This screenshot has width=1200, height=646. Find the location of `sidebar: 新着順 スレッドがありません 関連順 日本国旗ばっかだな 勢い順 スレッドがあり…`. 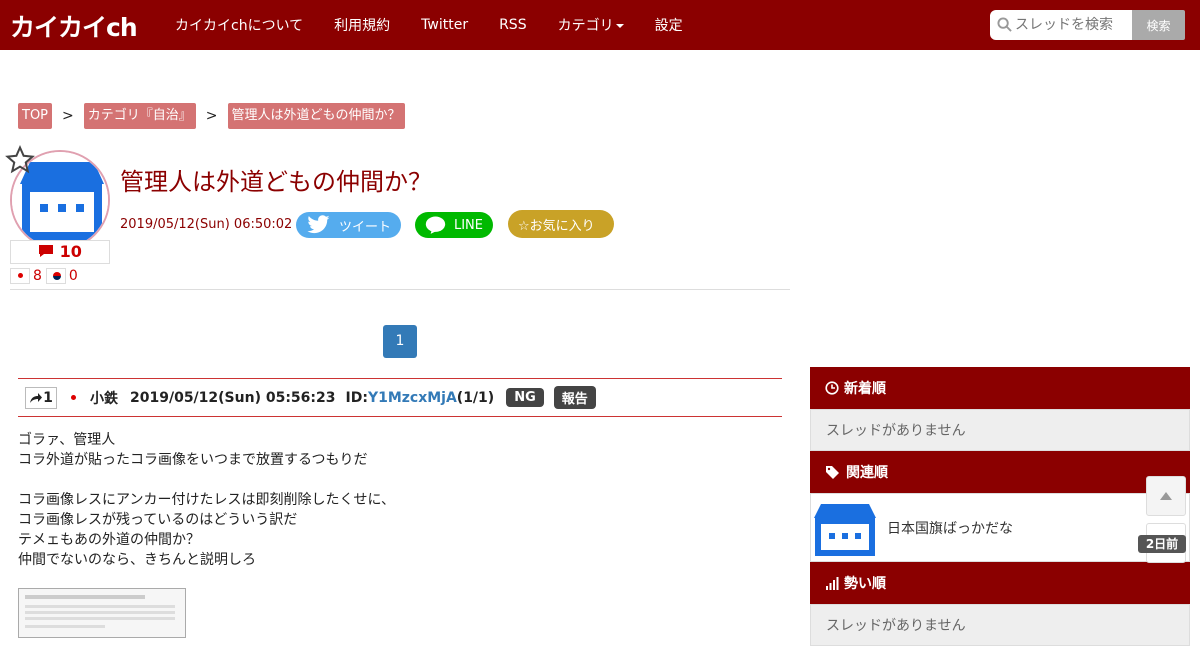

sidebar: 新着順 スレッドがありません 関連順 日本国旗ばっかだな 勢い順 スレッドがあり… is located at coordinates (1000, 506).